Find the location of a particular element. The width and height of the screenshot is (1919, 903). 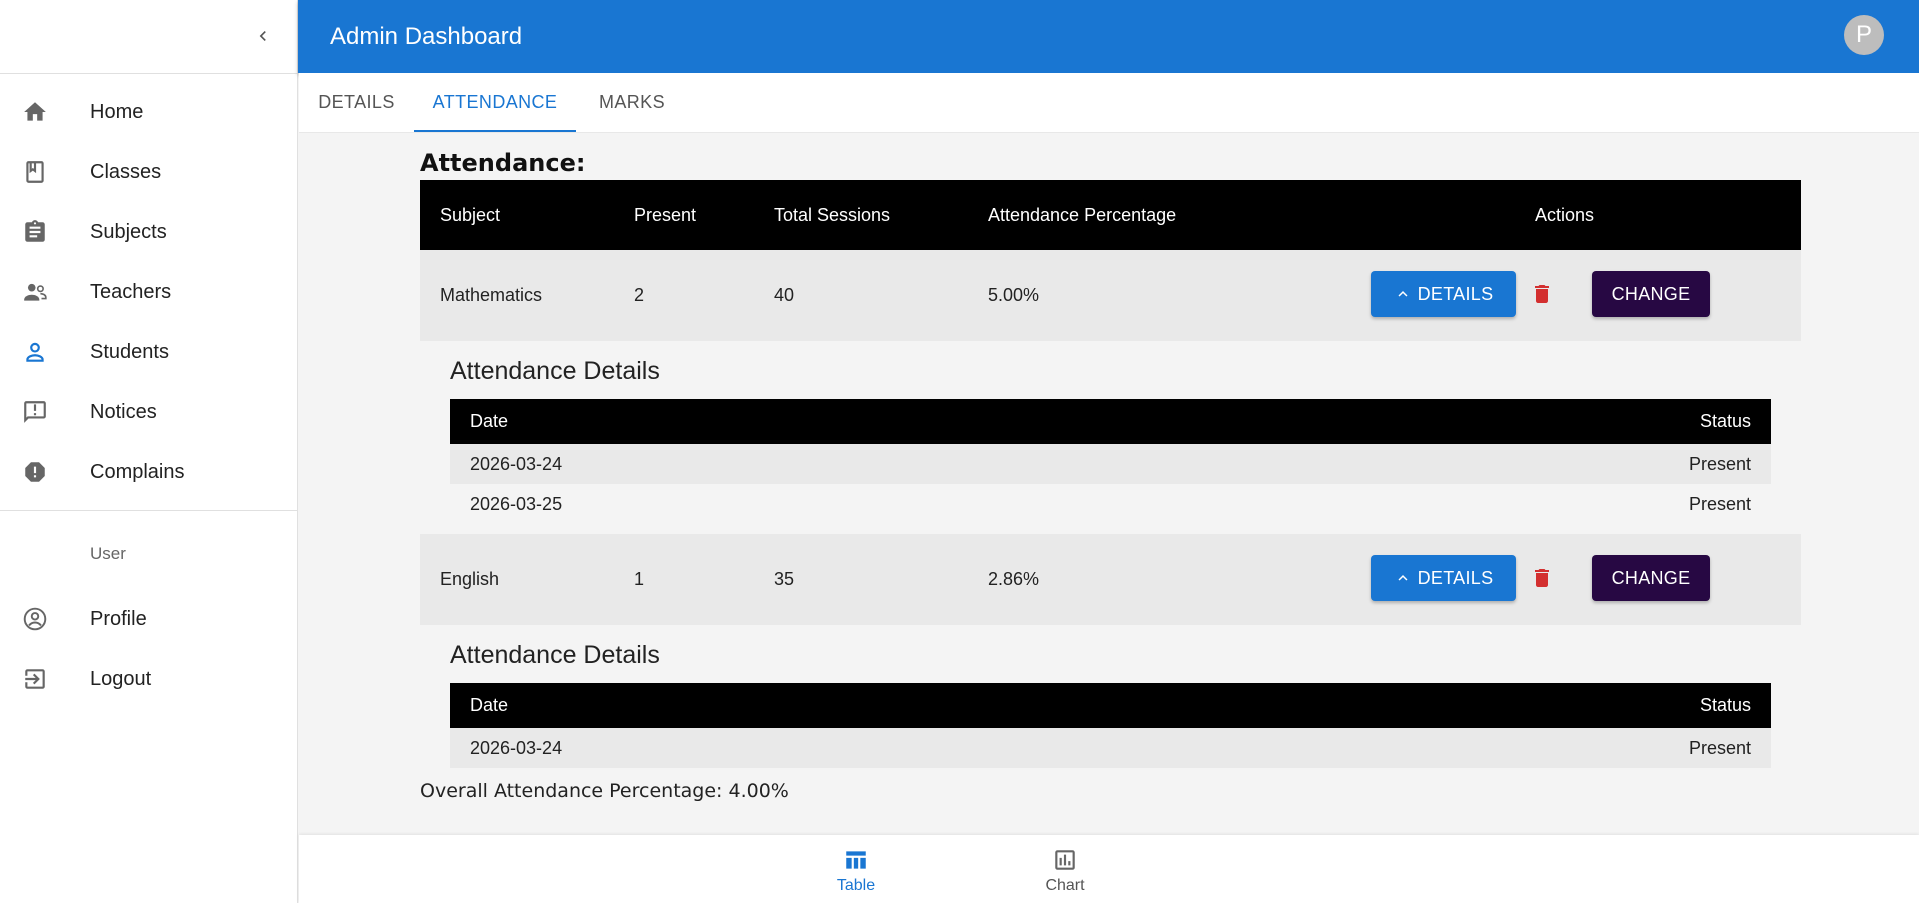

app-bar: Admin Dashboard P is located at coordinates (1108, 36).